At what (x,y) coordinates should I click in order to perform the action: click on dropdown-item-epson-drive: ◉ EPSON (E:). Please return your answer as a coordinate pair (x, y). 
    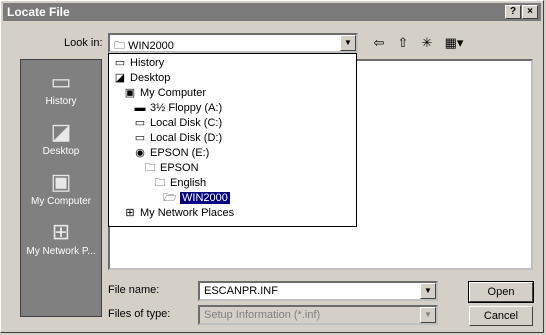
    Looking at the image, I should click on (170, 153).